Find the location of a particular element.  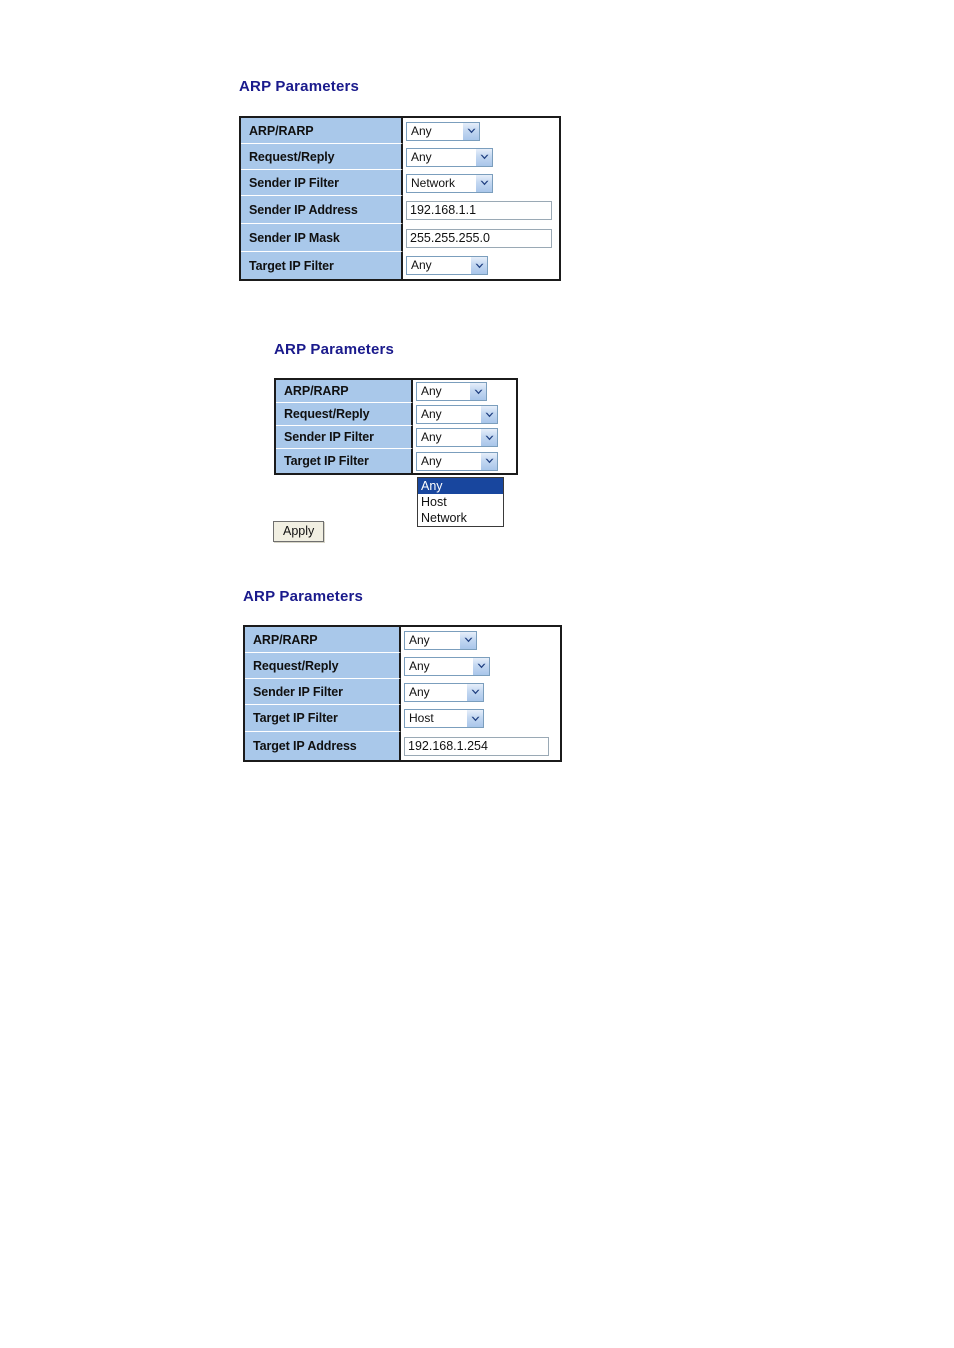

row-value: 192.168.1.254 is located at coordinates (475, 746).